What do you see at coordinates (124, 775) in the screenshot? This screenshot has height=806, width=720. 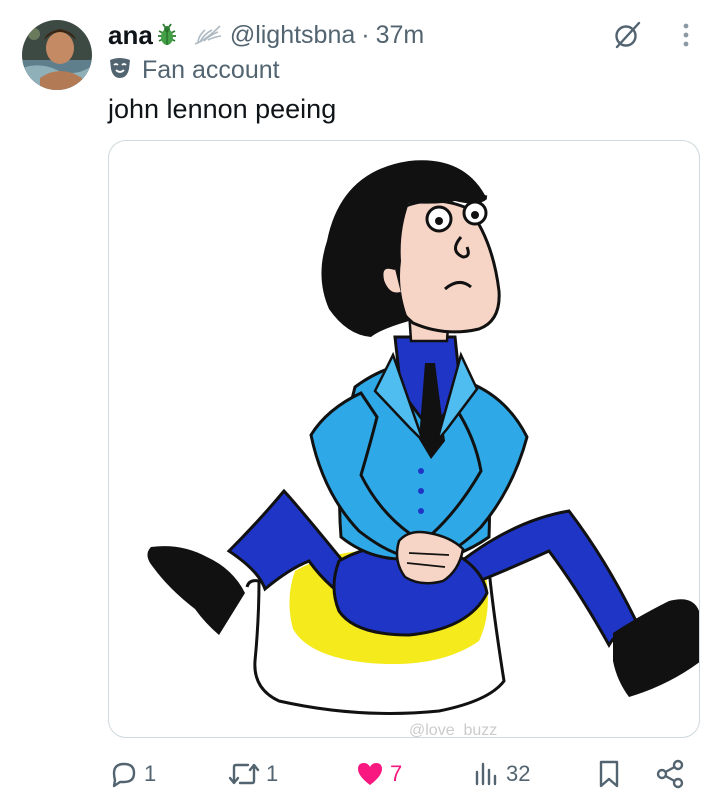 I see `reply-icon` at bounding box center [124, 775].